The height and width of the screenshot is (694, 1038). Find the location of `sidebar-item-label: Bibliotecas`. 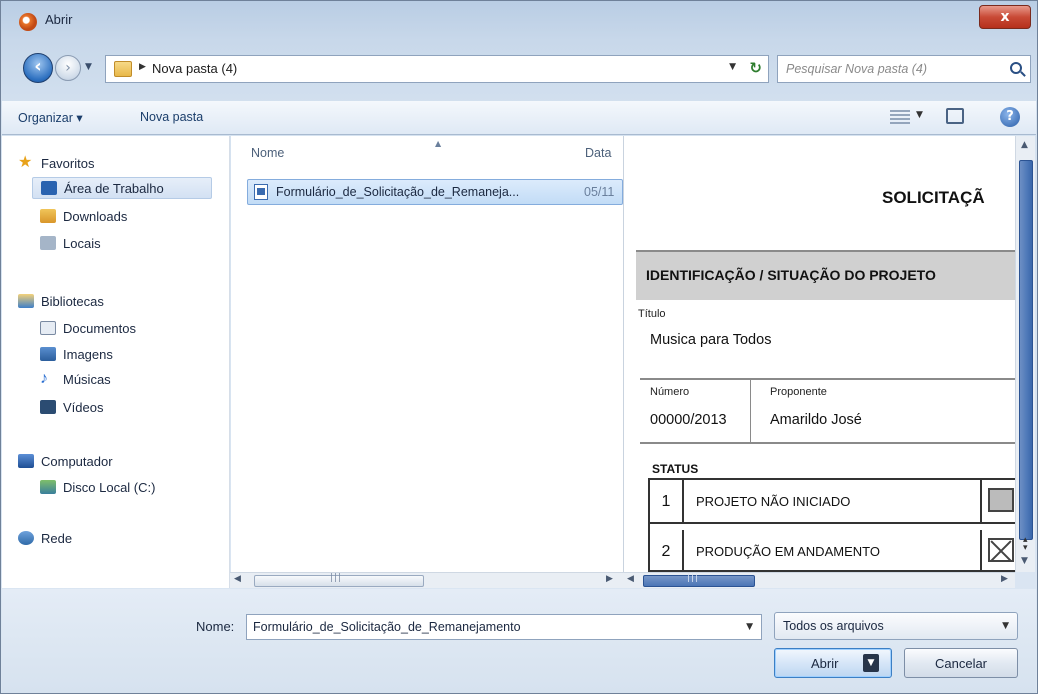

sidebar-item-label: Bibliotecas is located at coordinates (72, 301).